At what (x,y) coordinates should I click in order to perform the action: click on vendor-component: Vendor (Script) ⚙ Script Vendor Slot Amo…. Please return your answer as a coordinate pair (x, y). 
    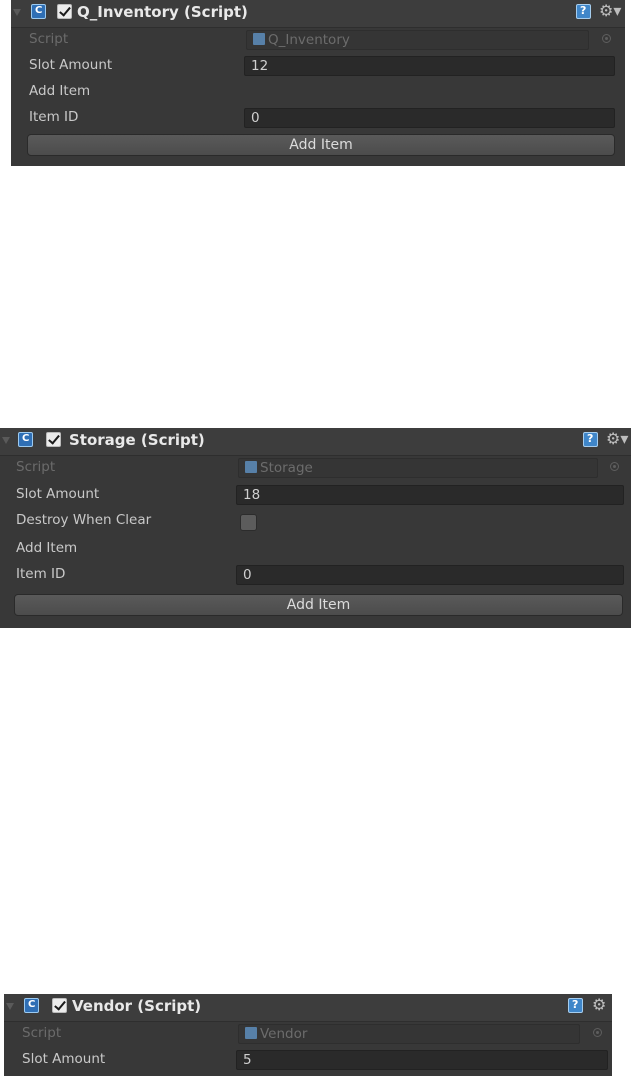
    Looking at the image, I should click on (308, 1035).